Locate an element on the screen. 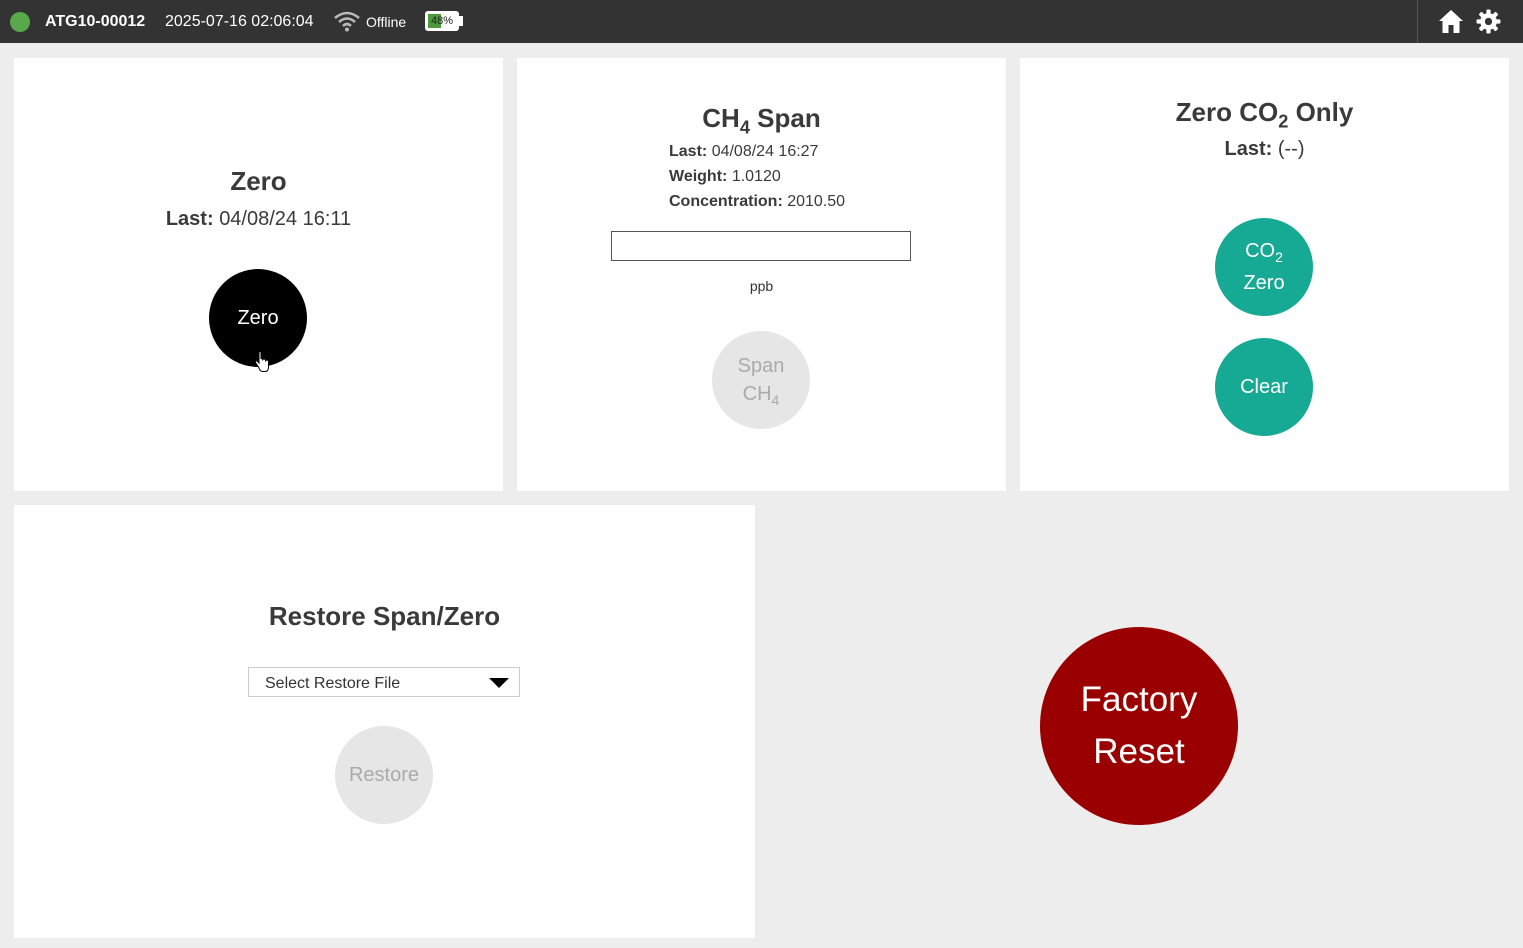 This screenshot has width=1523, height=948. ppb-unit-label: ppb is located at coordinates (761, 286).